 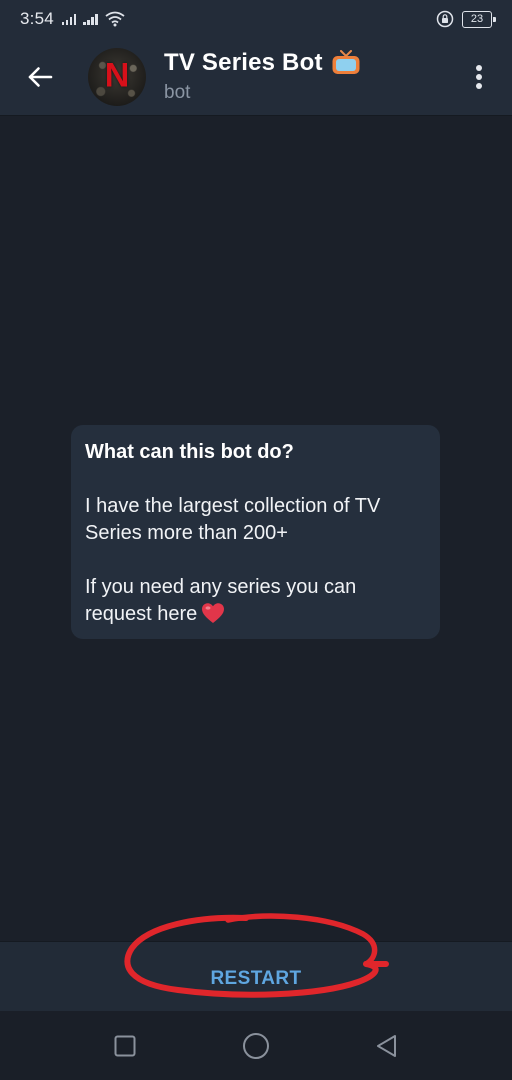 I want to click on triangle-back-icon, so click(x=386, y=1045).